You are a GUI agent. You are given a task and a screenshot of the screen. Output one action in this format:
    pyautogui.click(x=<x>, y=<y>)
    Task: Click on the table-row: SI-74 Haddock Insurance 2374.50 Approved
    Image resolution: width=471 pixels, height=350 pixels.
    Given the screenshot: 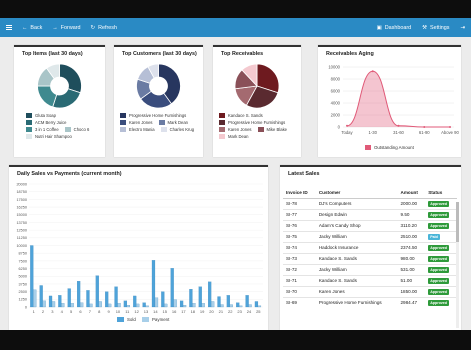 What is the action you would take?
    pyautogui.click(x=370, y=248)
    